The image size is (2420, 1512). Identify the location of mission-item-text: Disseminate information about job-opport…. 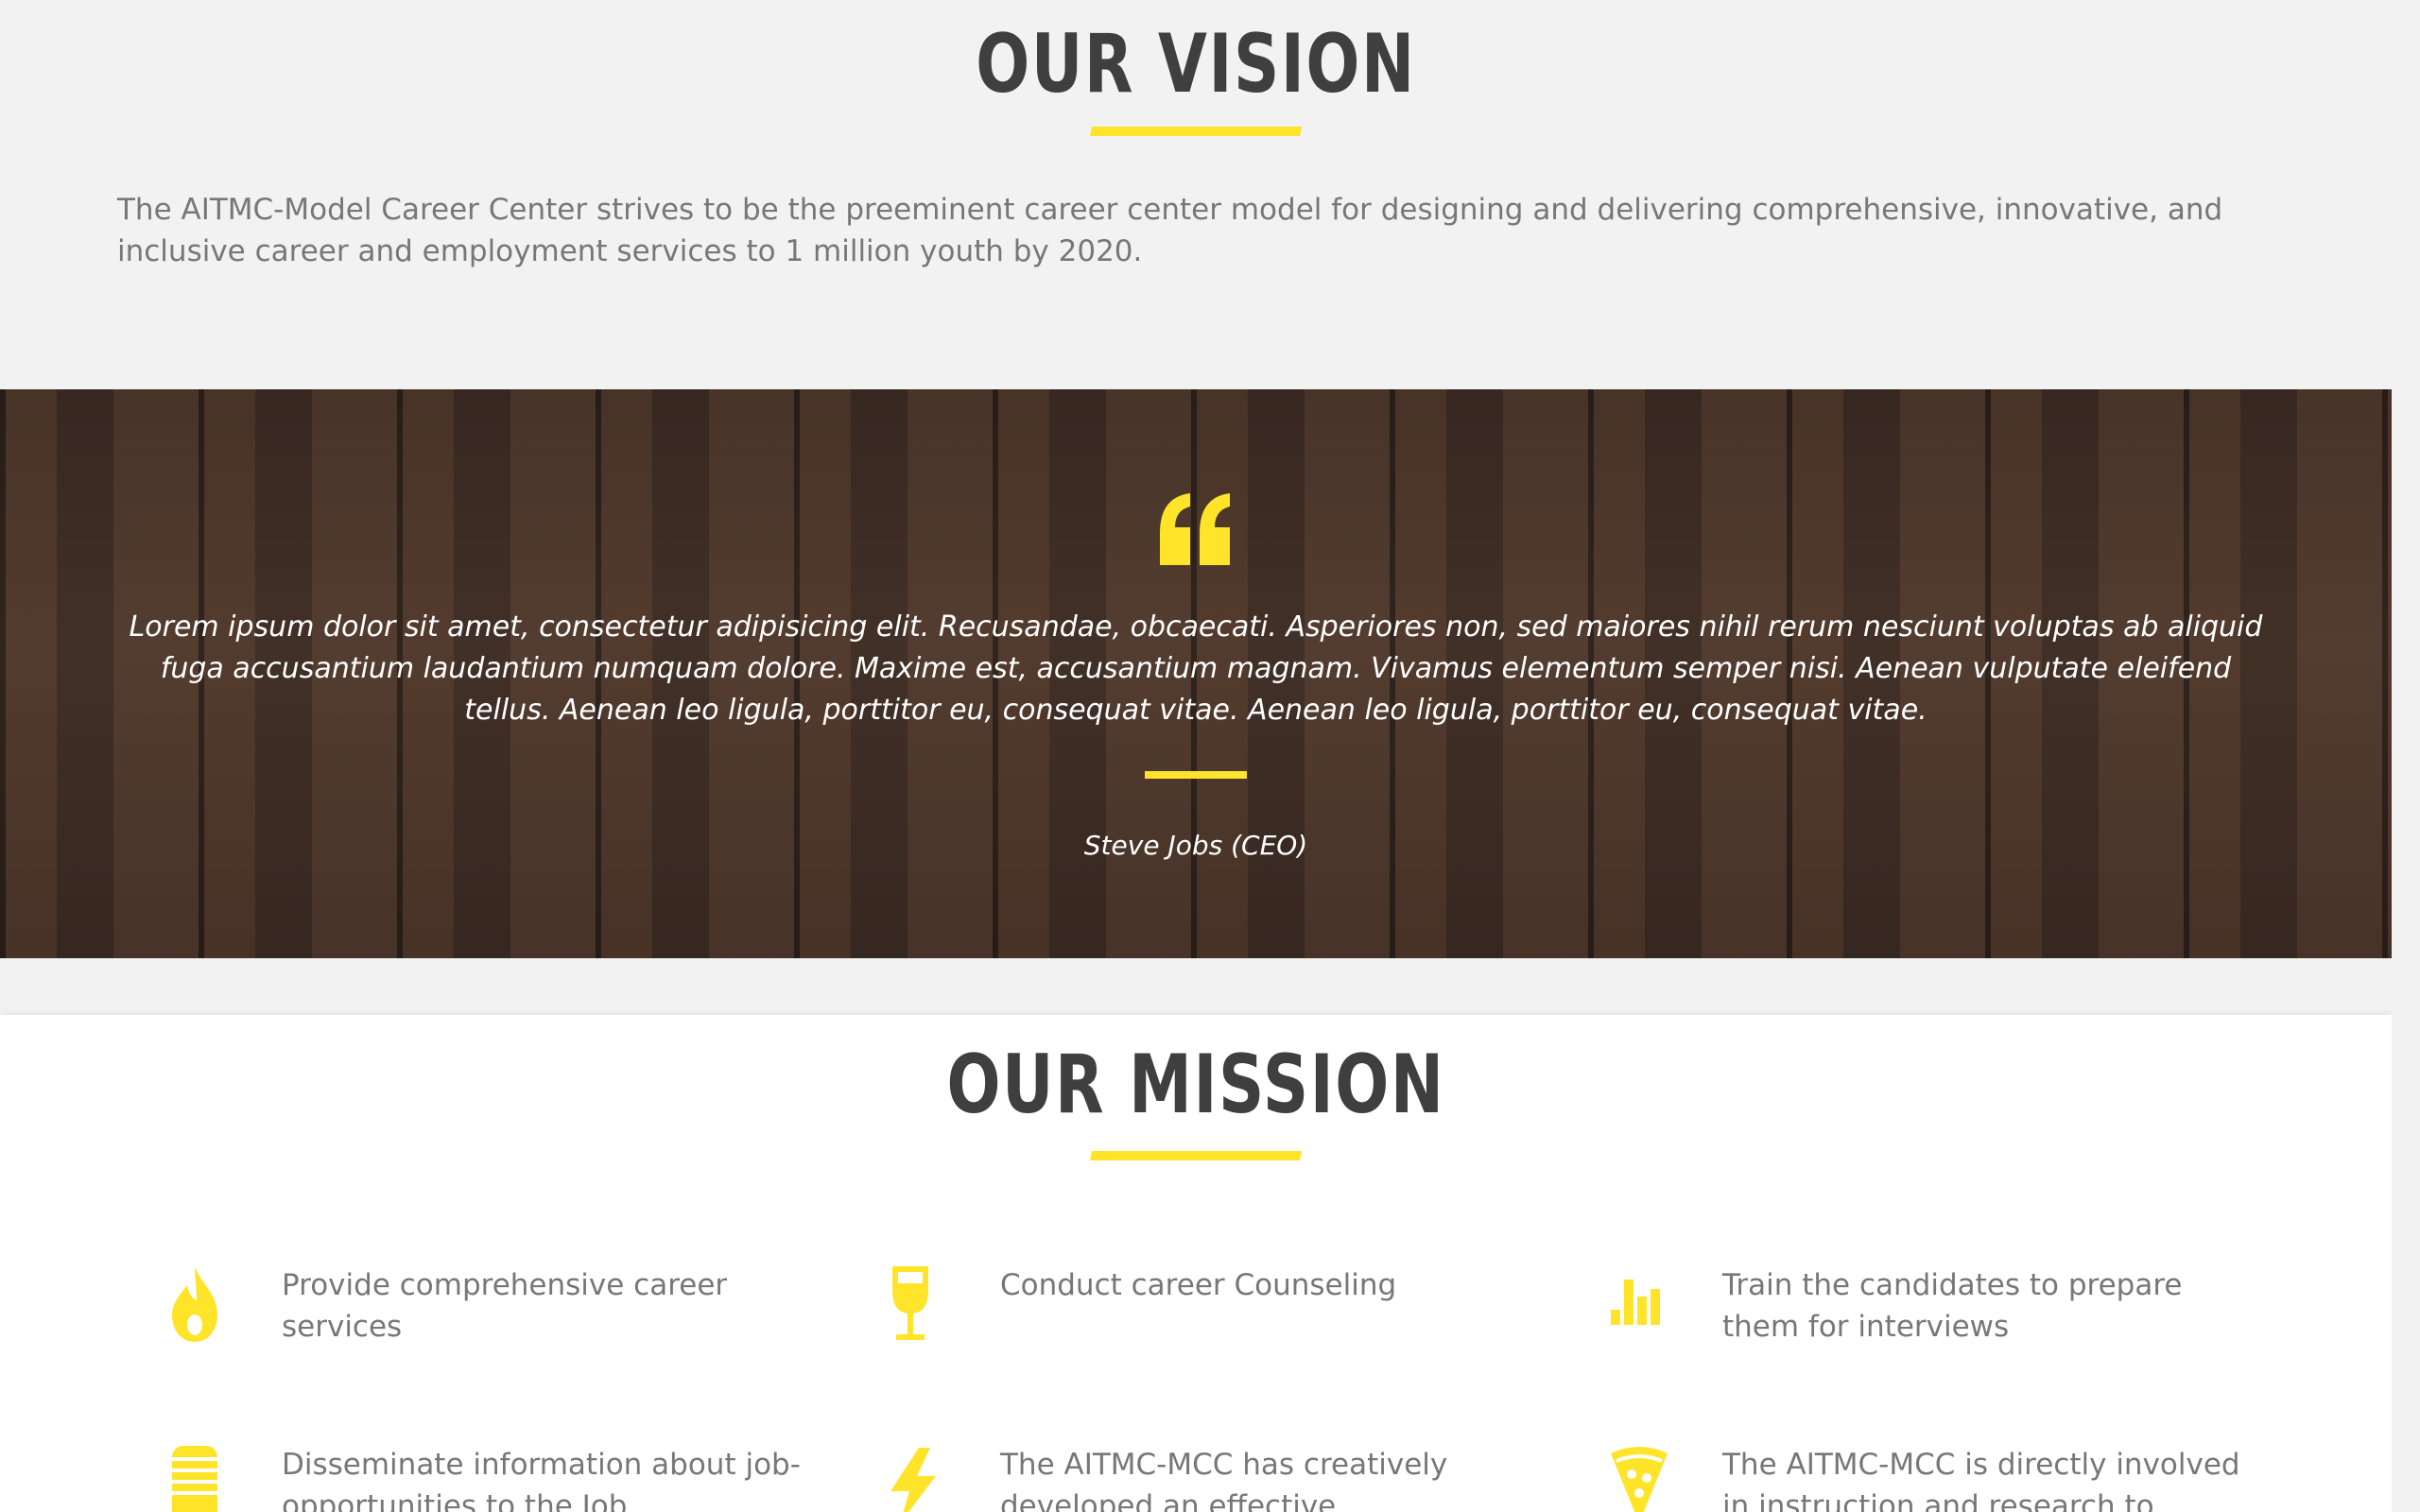
(541, 1480).